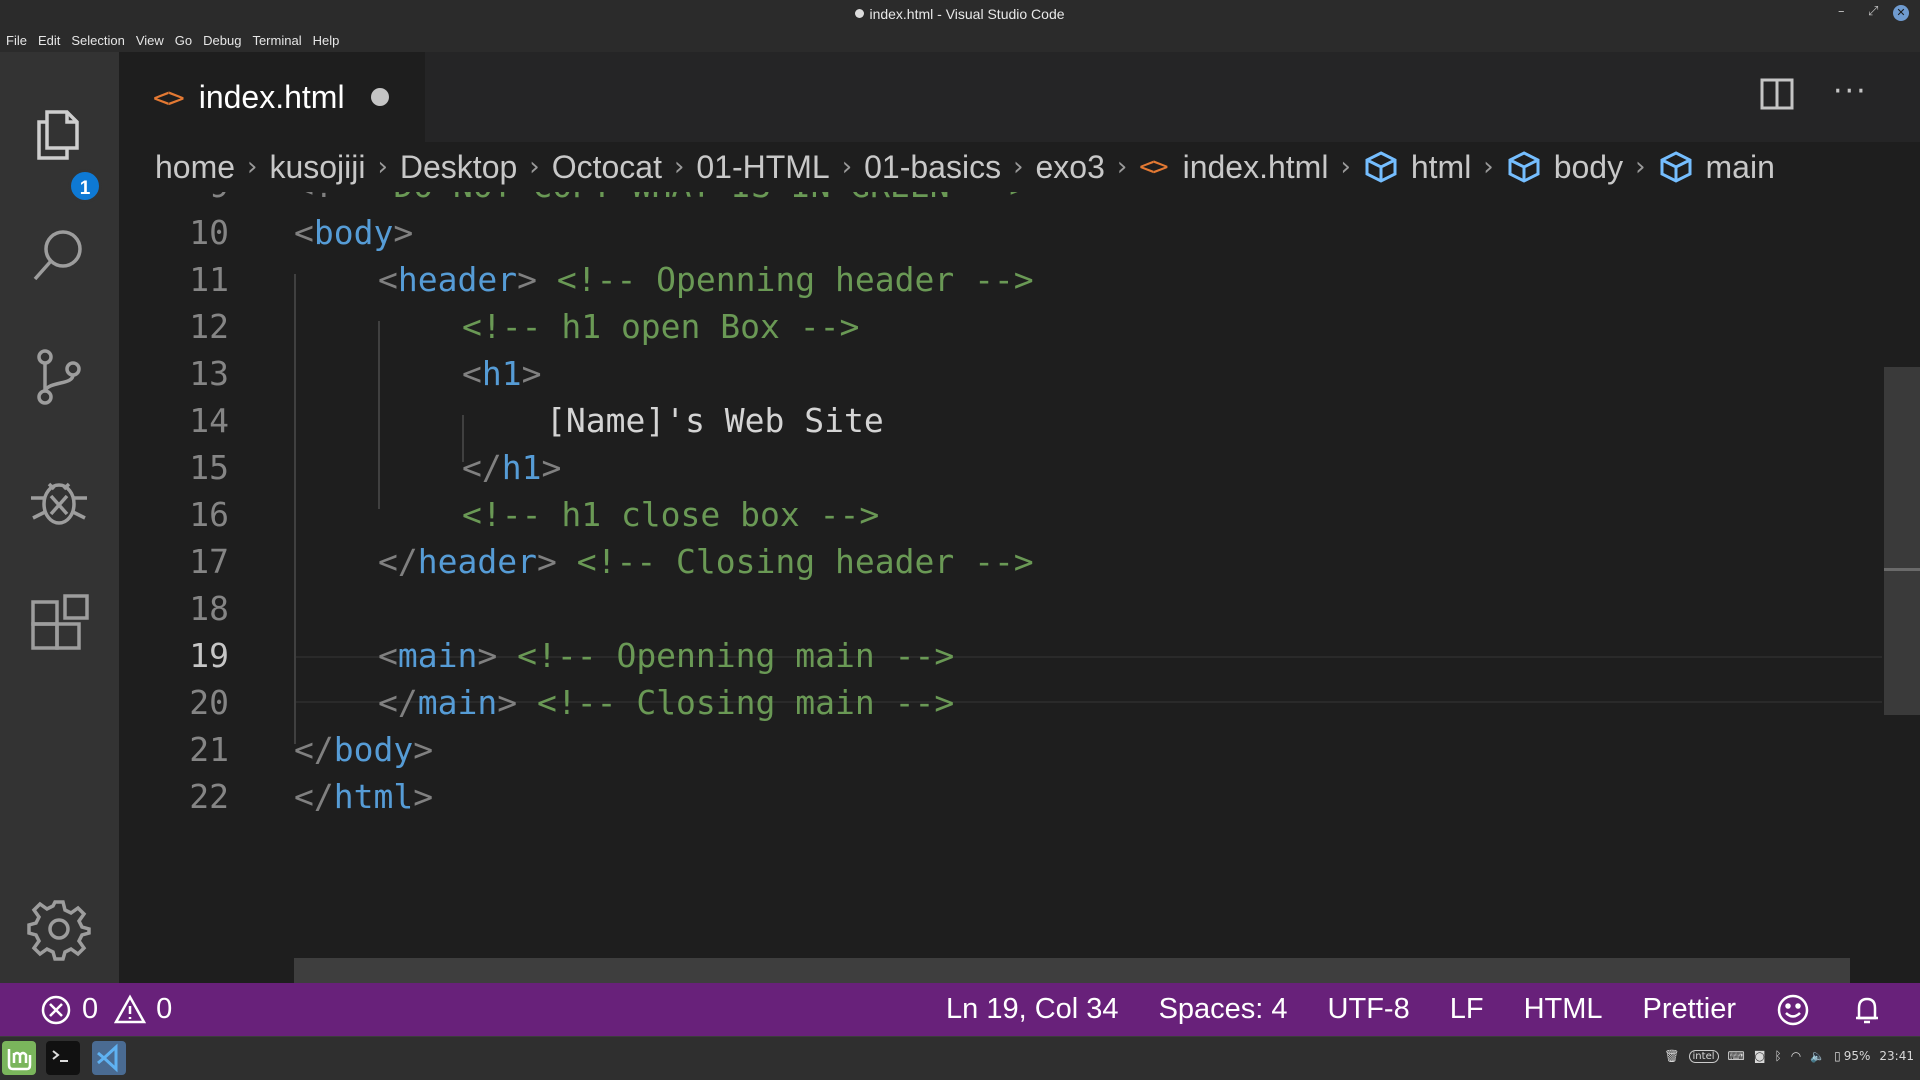 The image size is (1920, 1080). Describe the element at coordinates (1223, 1009) in the screenshot. I see `indentation-setting: Spaces: 4` at that location.